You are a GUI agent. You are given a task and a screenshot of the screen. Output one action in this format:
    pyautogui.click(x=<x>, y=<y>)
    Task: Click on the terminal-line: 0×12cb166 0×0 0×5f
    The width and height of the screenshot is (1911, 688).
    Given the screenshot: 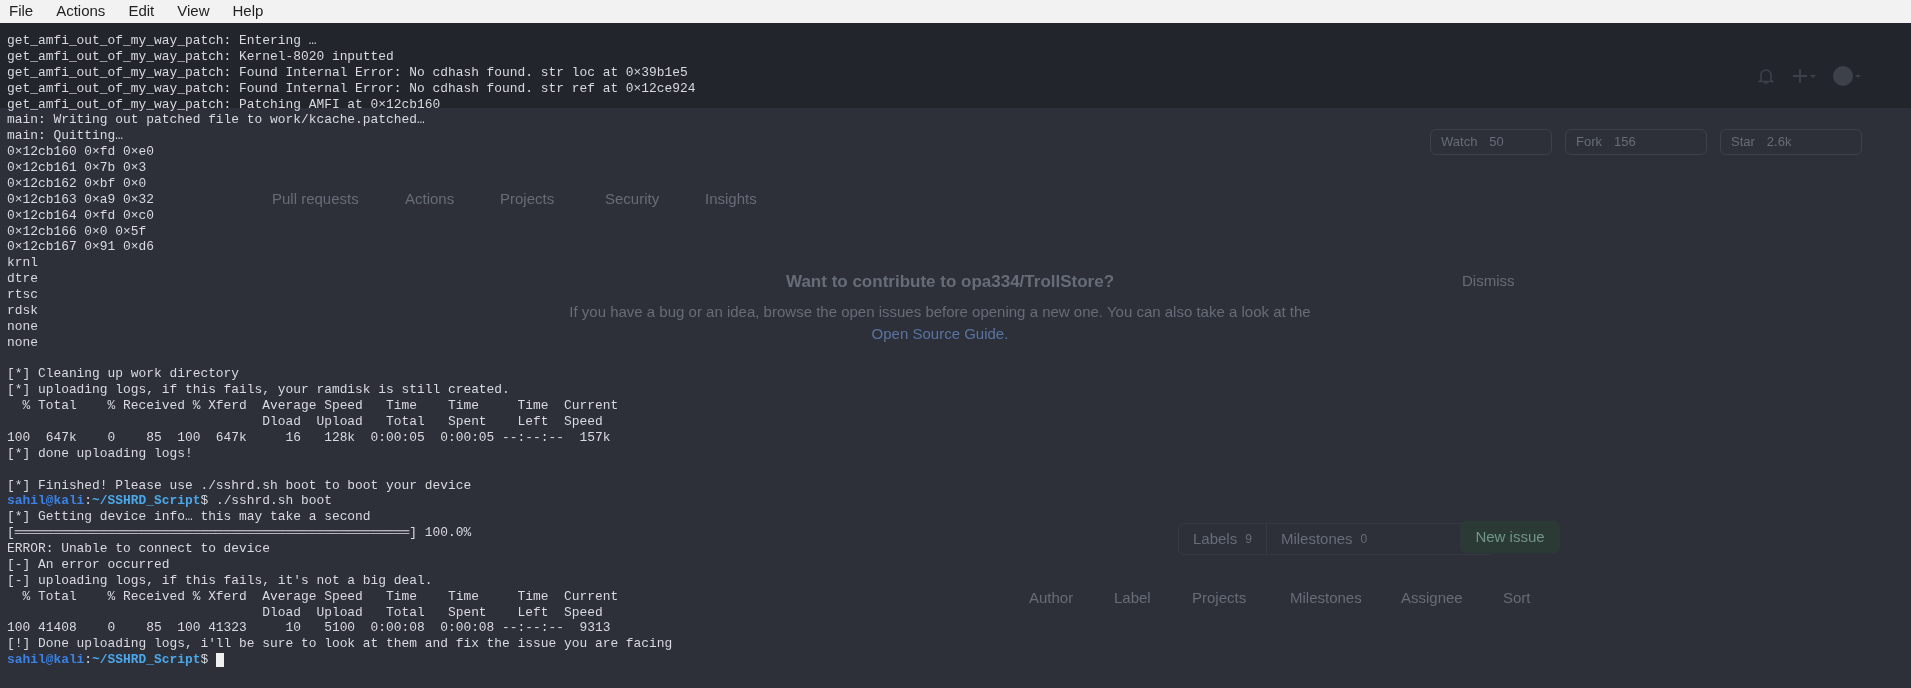 What is the action you would take?
    pyautogui.click(x=77, y=231)
    